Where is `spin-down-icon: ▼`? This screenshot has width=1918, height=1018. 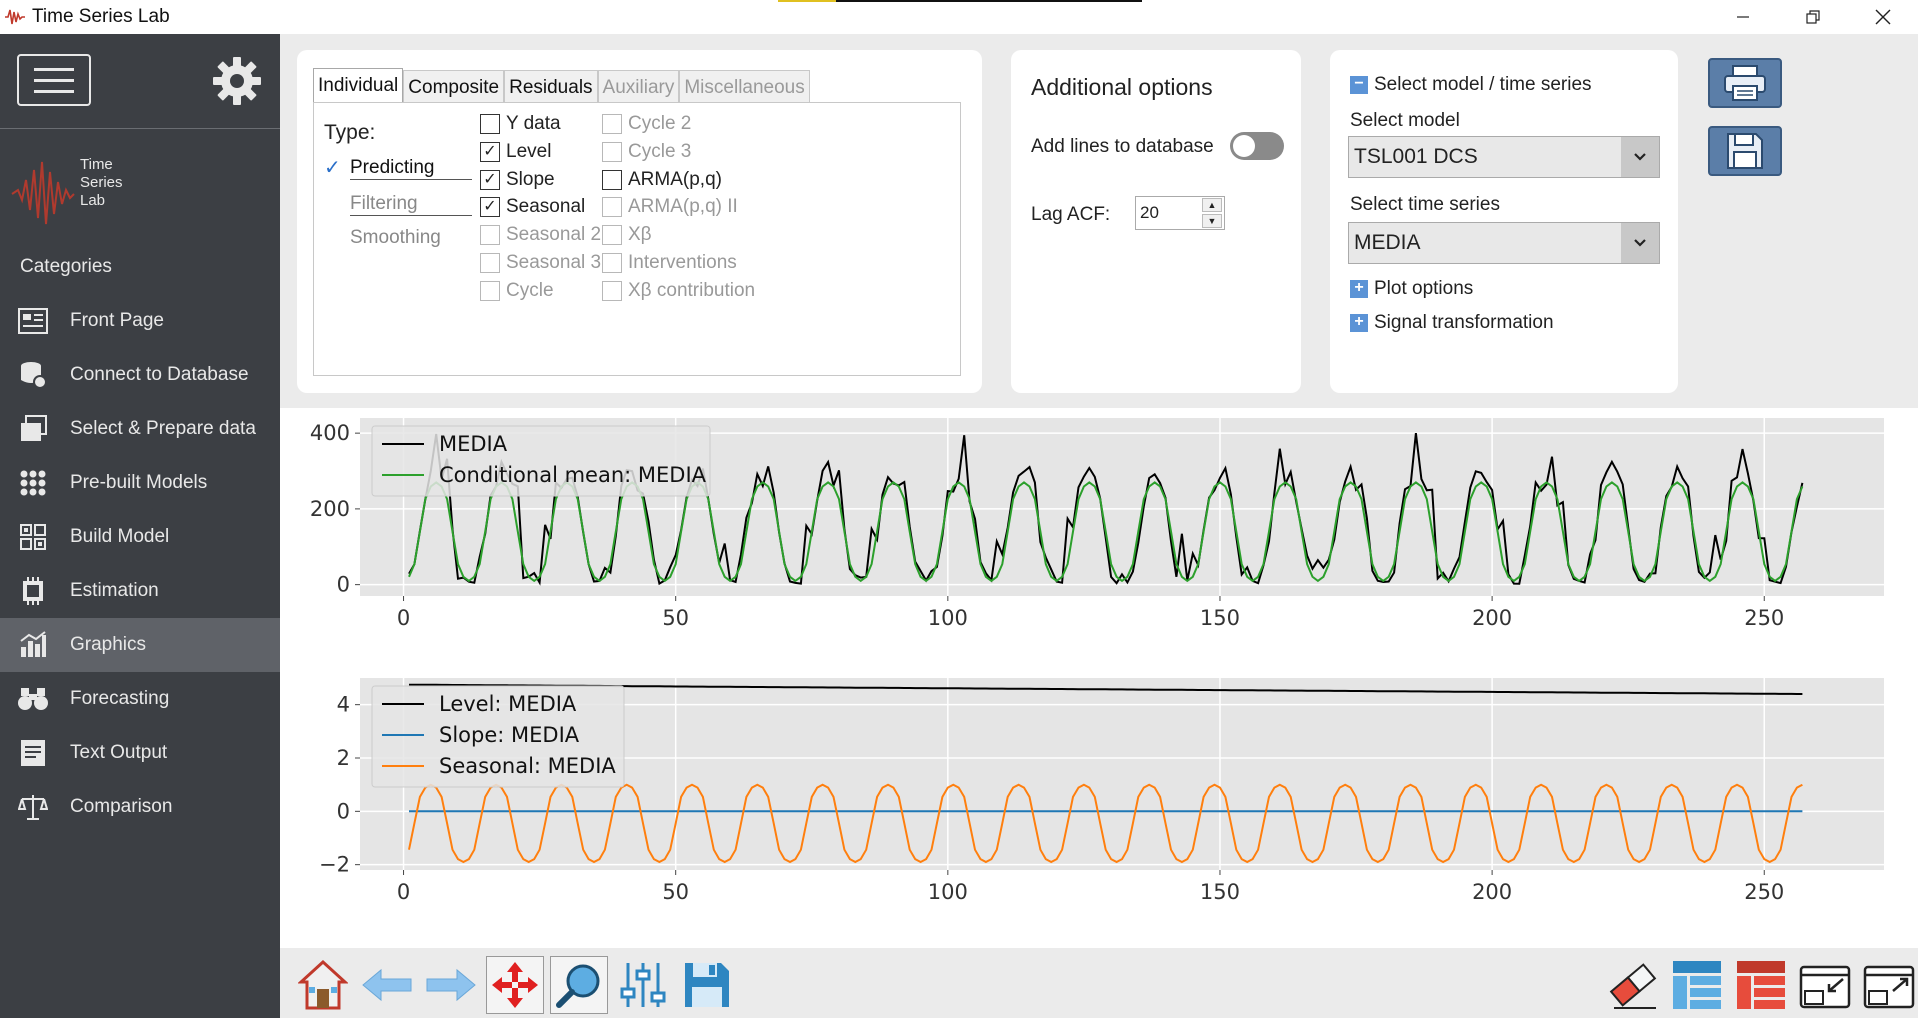
spin-down-icon: ▼ is located at coordinates (1212, 221).